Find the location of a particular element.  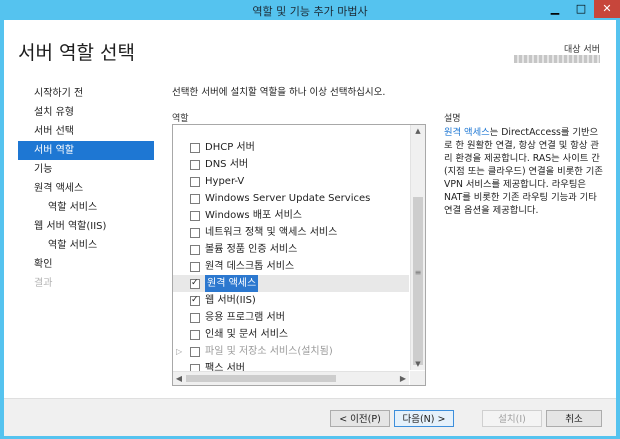

horizontal-scrollbar: ◀ ▶ is located at coordinates (291, 378).